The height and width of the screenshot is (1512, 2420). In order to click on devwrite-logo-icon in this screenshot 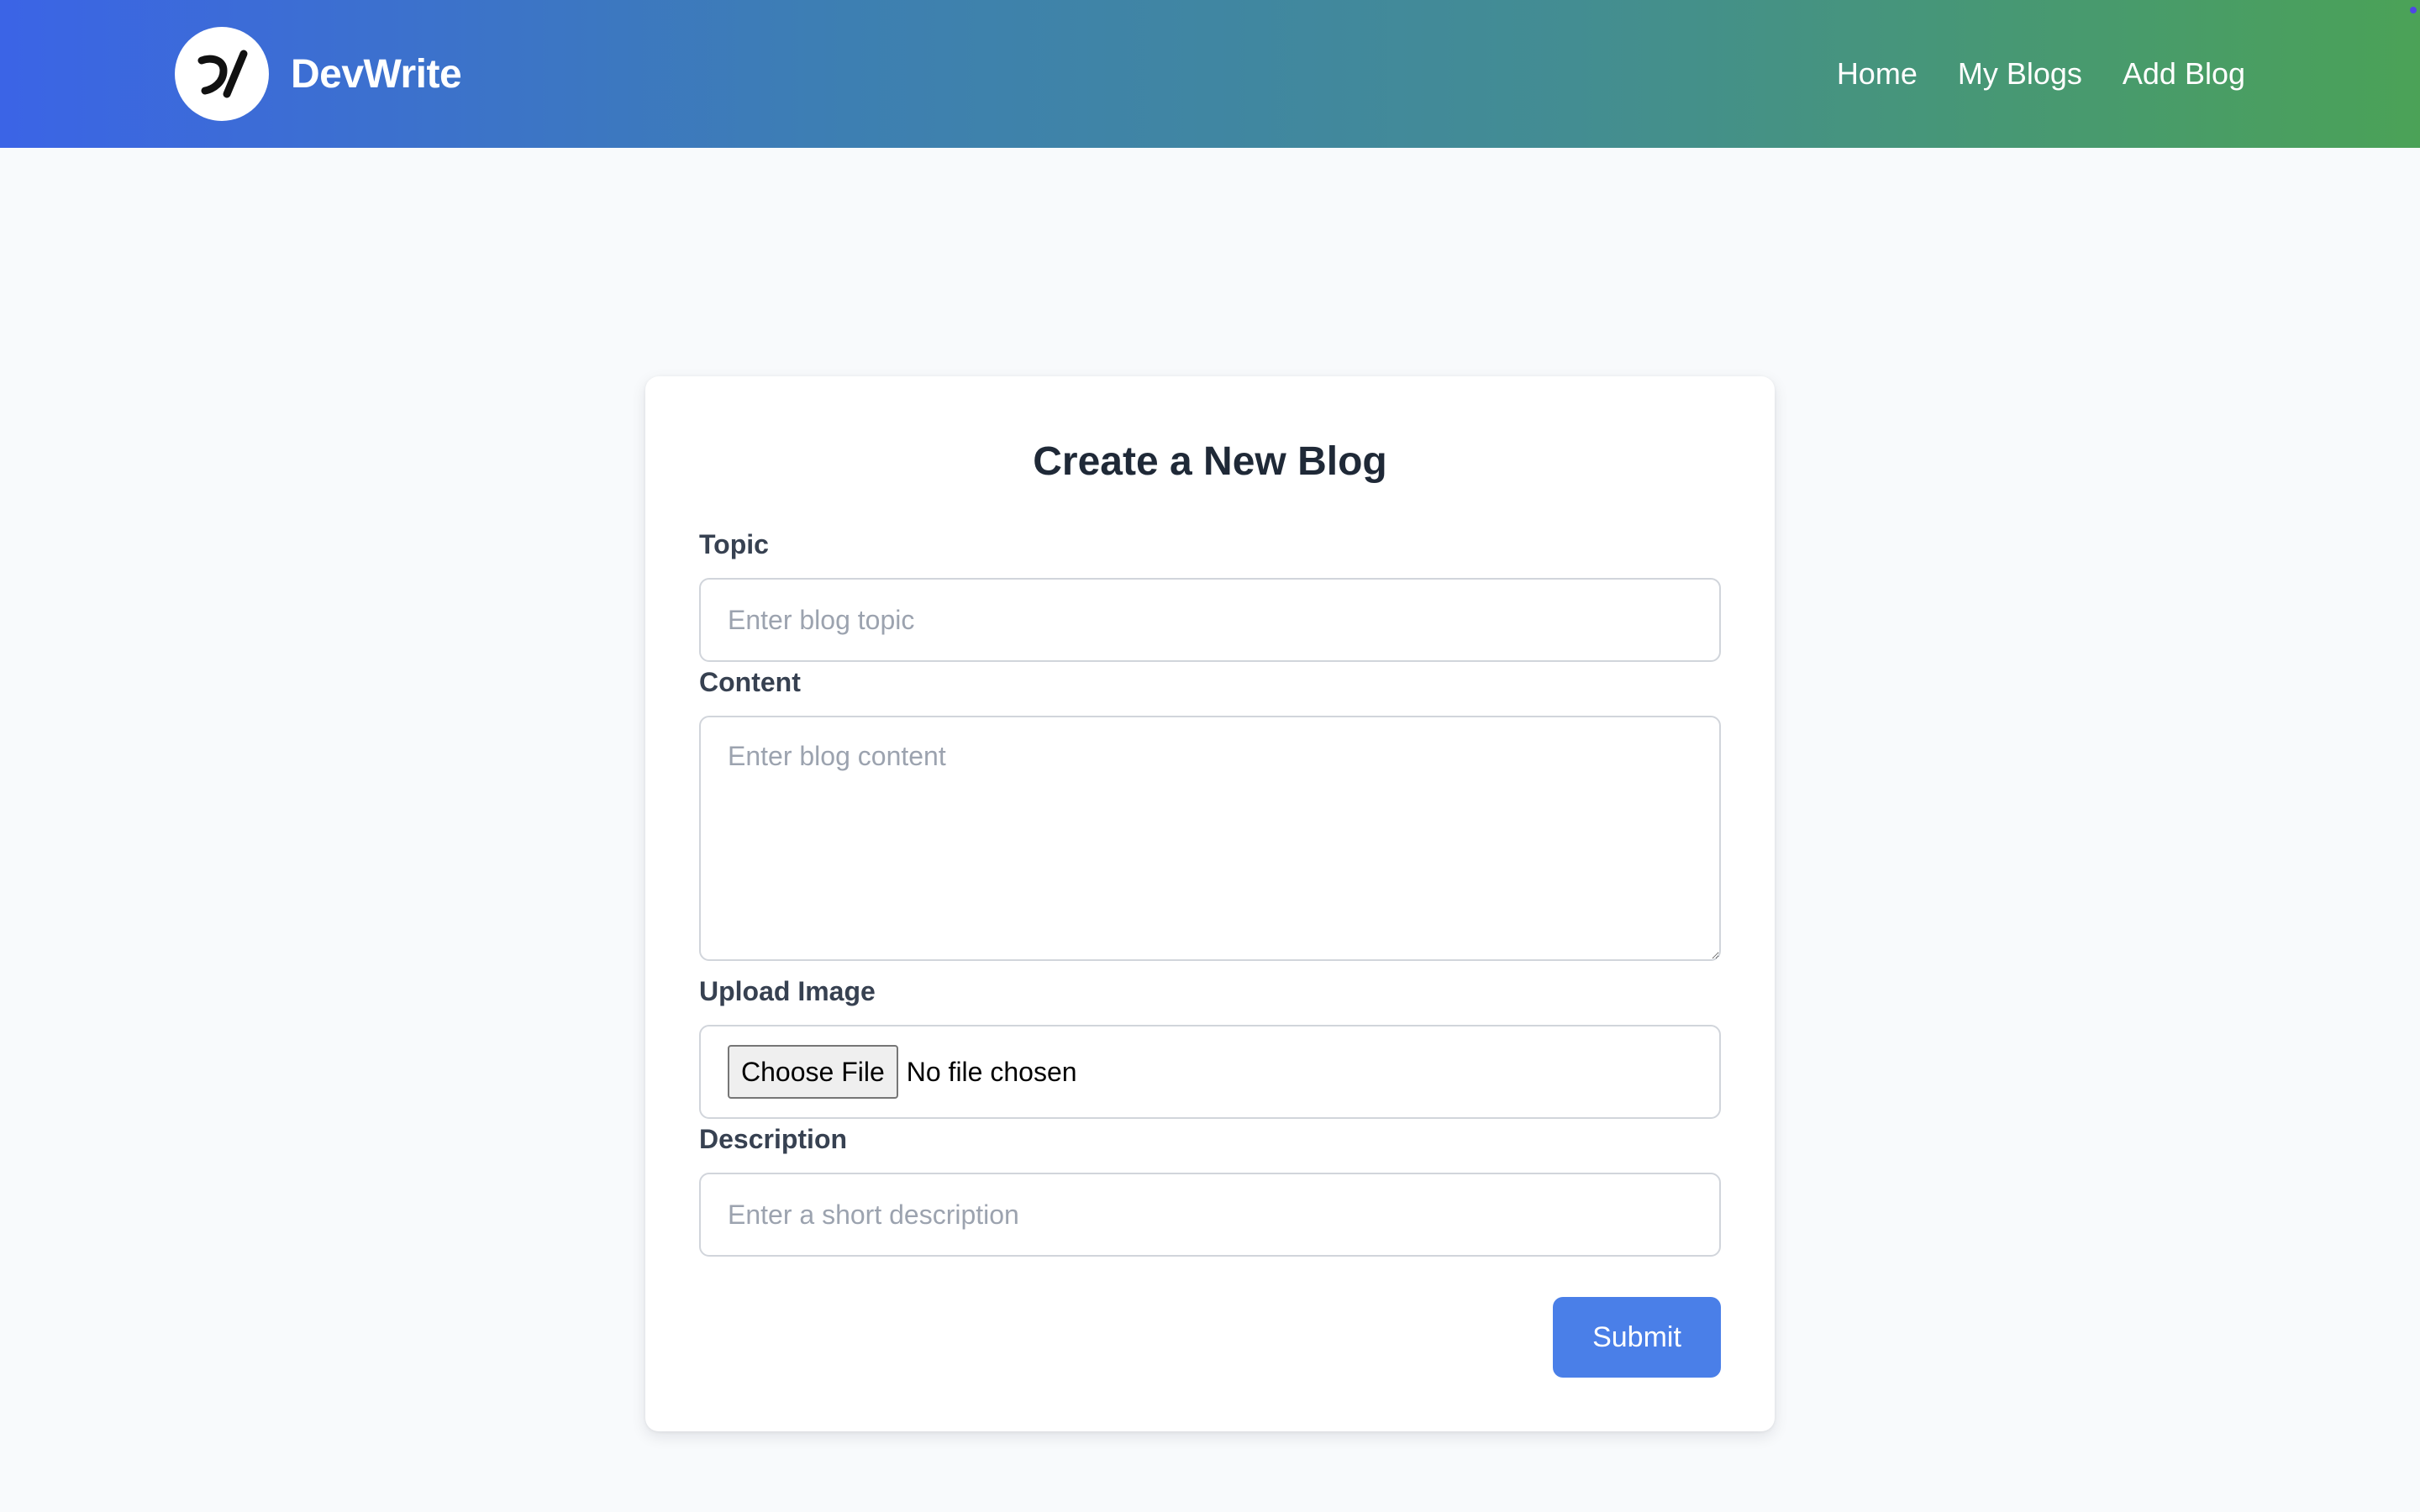, I will do `click(222, 74)`.